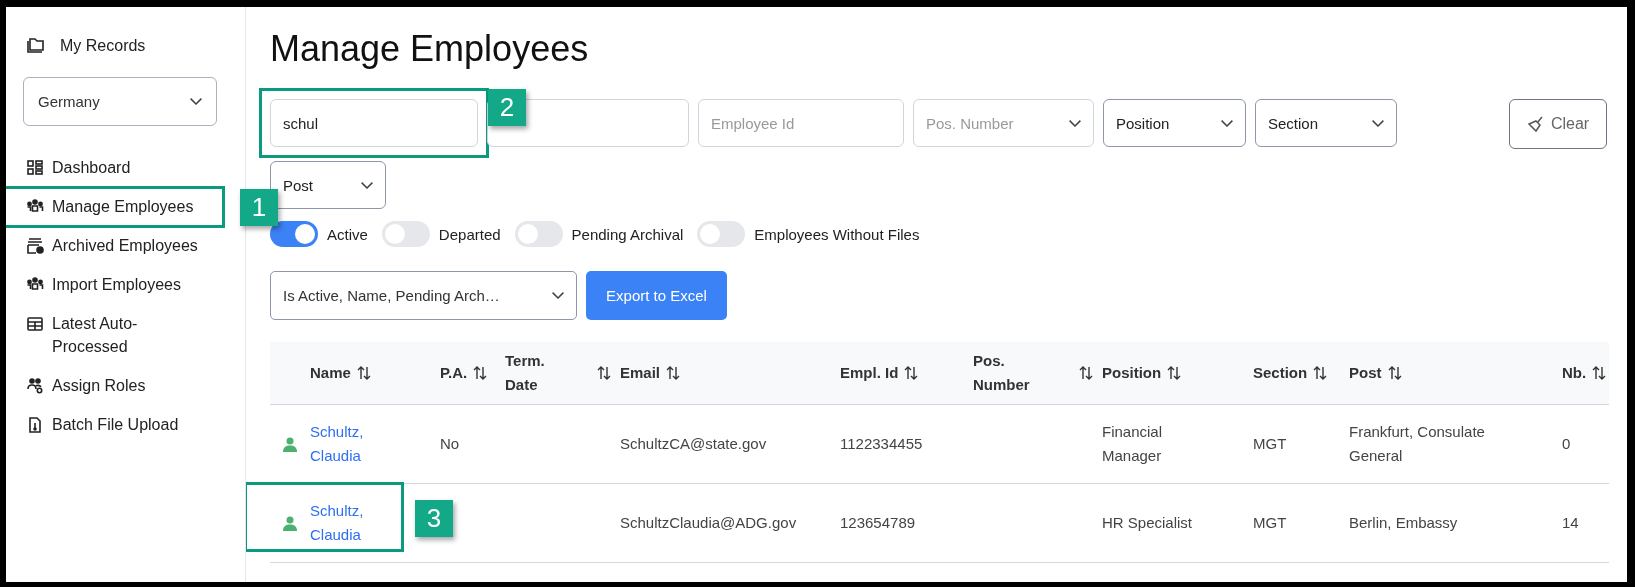 The height and width of the screenshot is (587, 1635). What do you see at coordinates (1571, 523) in the screenshot?
I see `table-cell-text: 14` at bounding box center [1571, 523].